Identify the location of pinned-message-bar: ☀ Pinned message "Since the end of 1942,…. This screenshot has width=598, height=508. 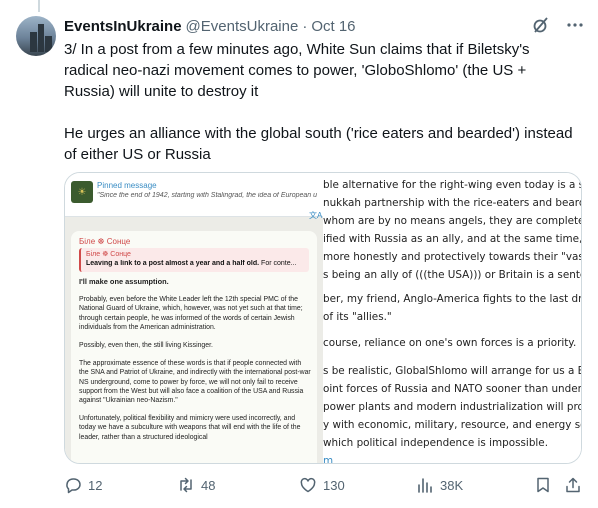
(194, 195).